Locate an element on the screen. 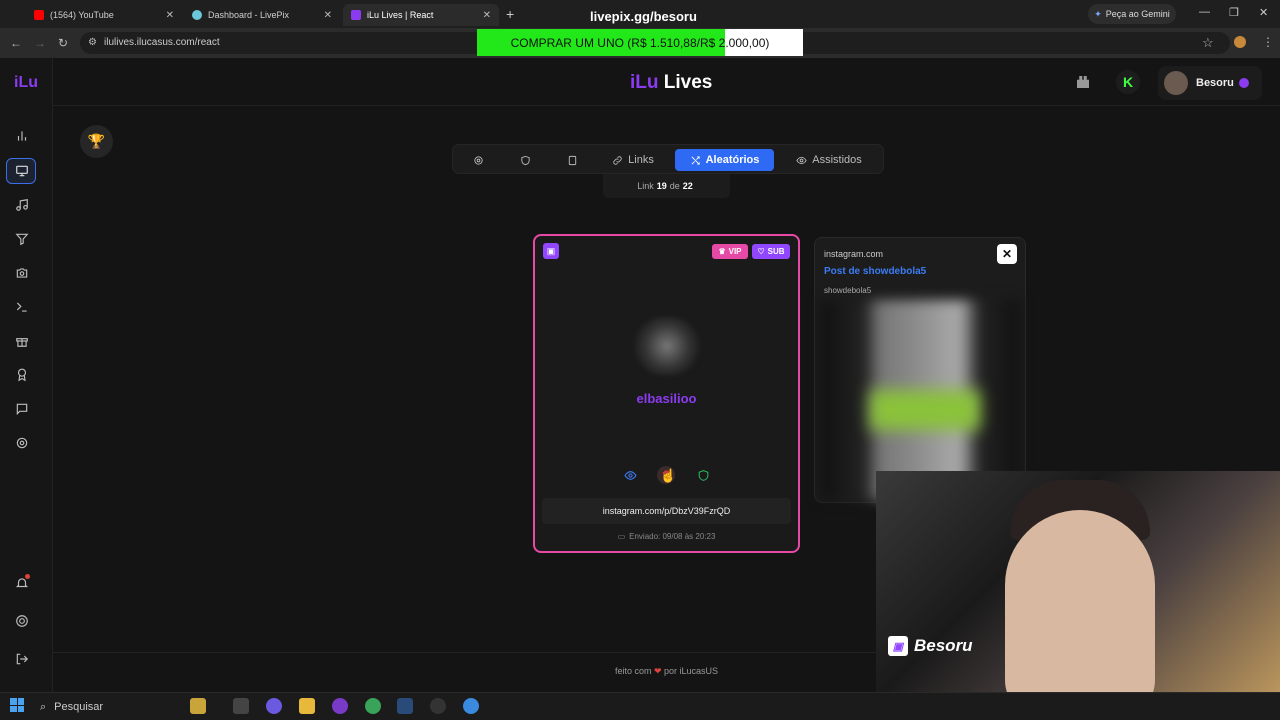 Image resolution: width=1280 pixels, height=720 pixels. tab-watched: Assistidos is located at coordinates (829, 160).